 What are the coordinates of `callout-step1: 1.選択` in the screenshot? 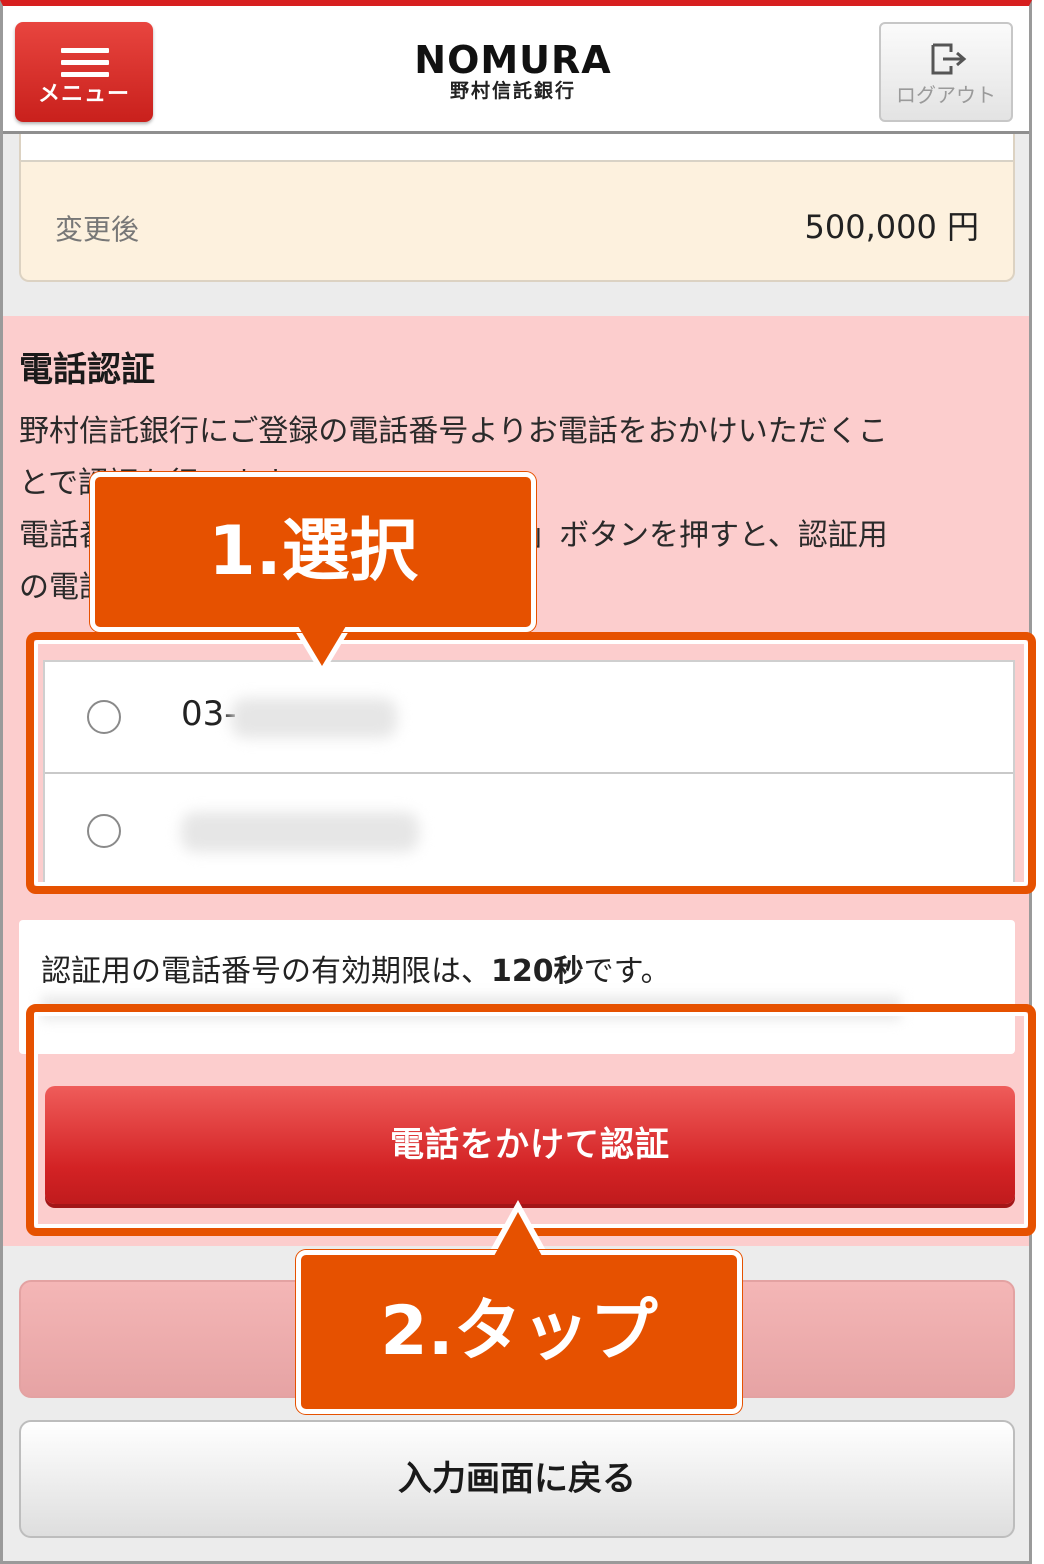 It's located at (313, 552).